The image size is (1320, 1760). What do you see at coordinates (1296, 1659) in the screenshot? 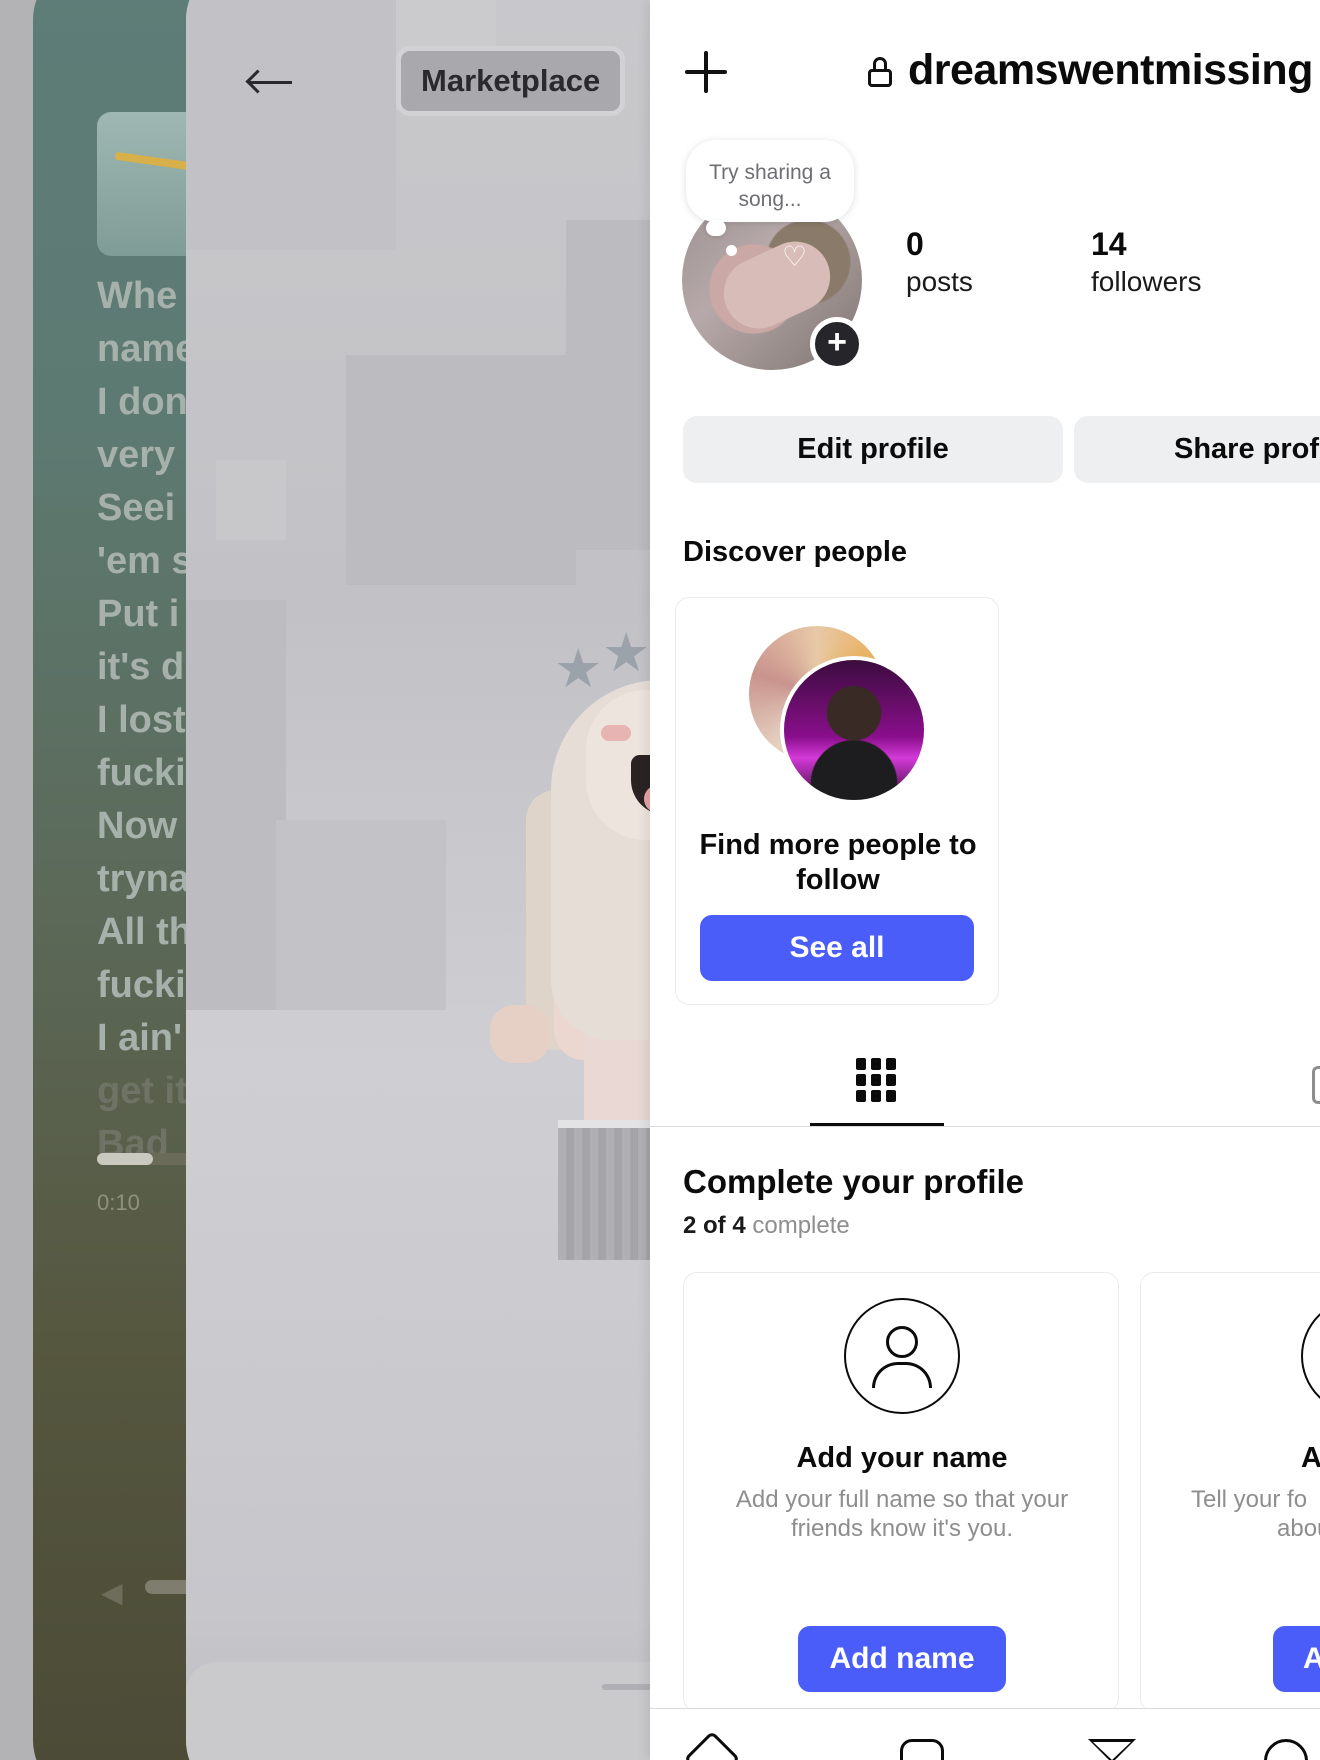
I see `add-bio-button: A` at bounding box center [1296, 1659].